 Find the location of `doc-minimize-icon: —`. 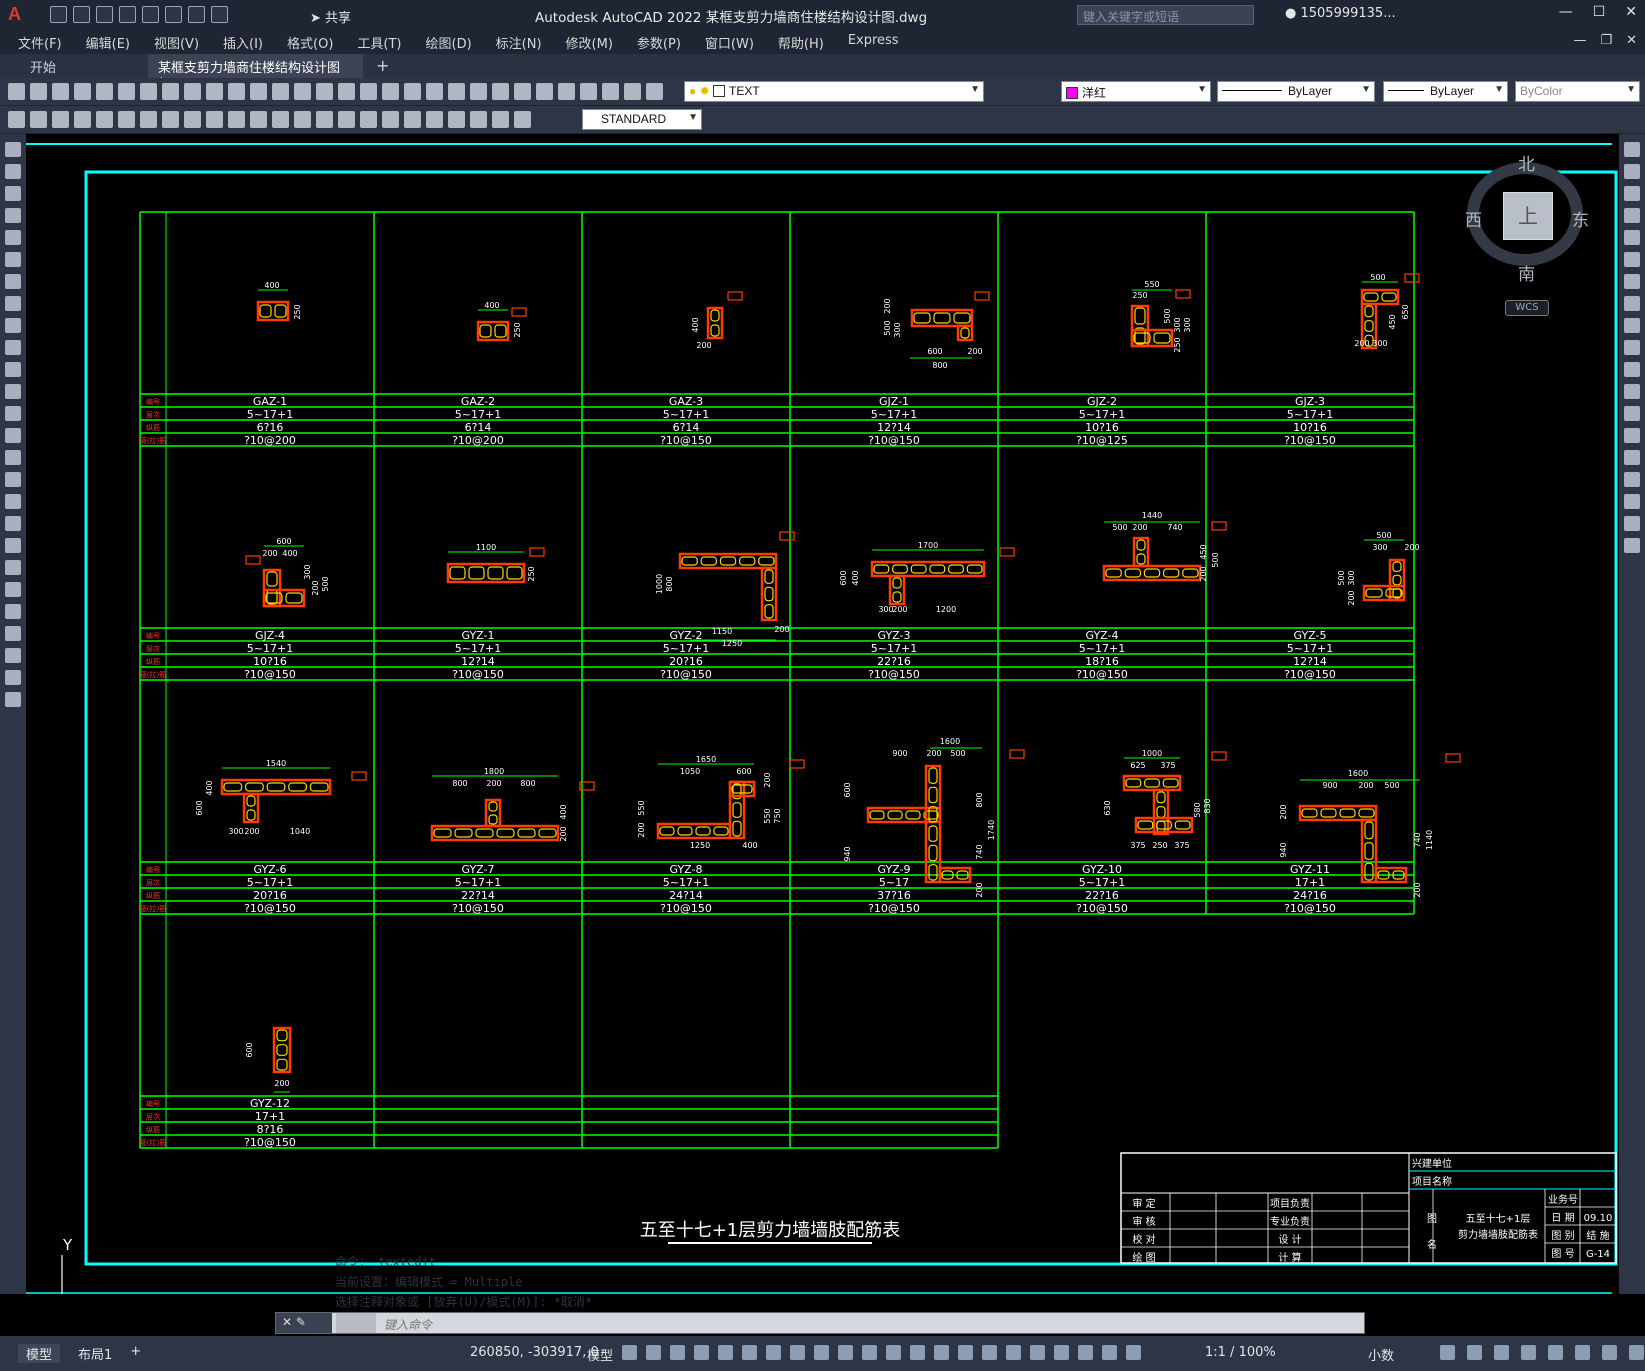

doc-minimize-icon: — is located at coordinates (1579, 40).